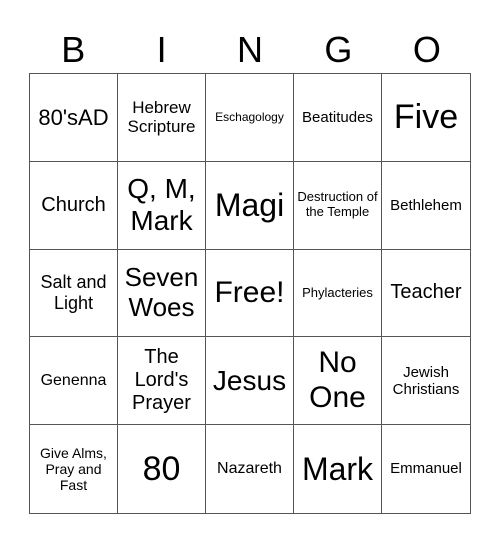 This screenshot has width=500, height=544. Describe the element at coordinates (426, 206) in the screenshot. I see `bingo-cell: Bethlehem` at that location.